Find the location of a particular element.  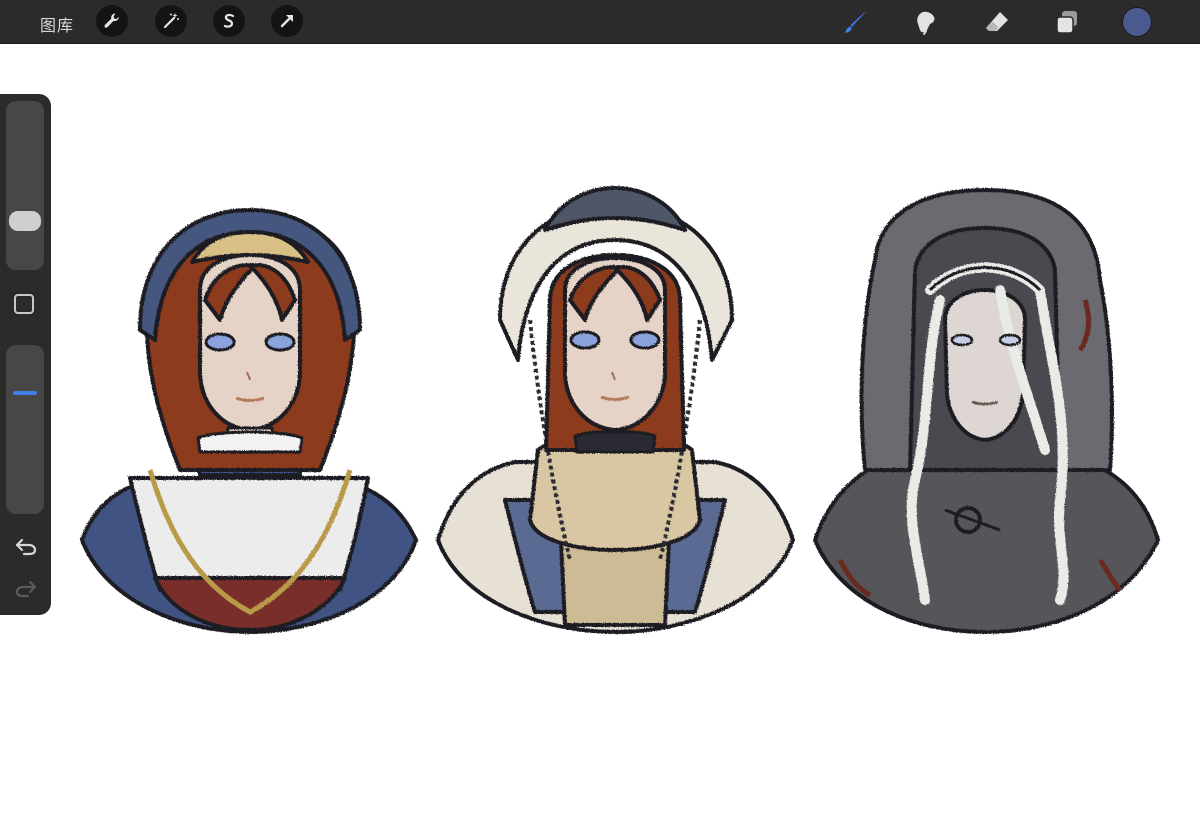

top-toolbar: 图库 is located at coordinates (600, 22).